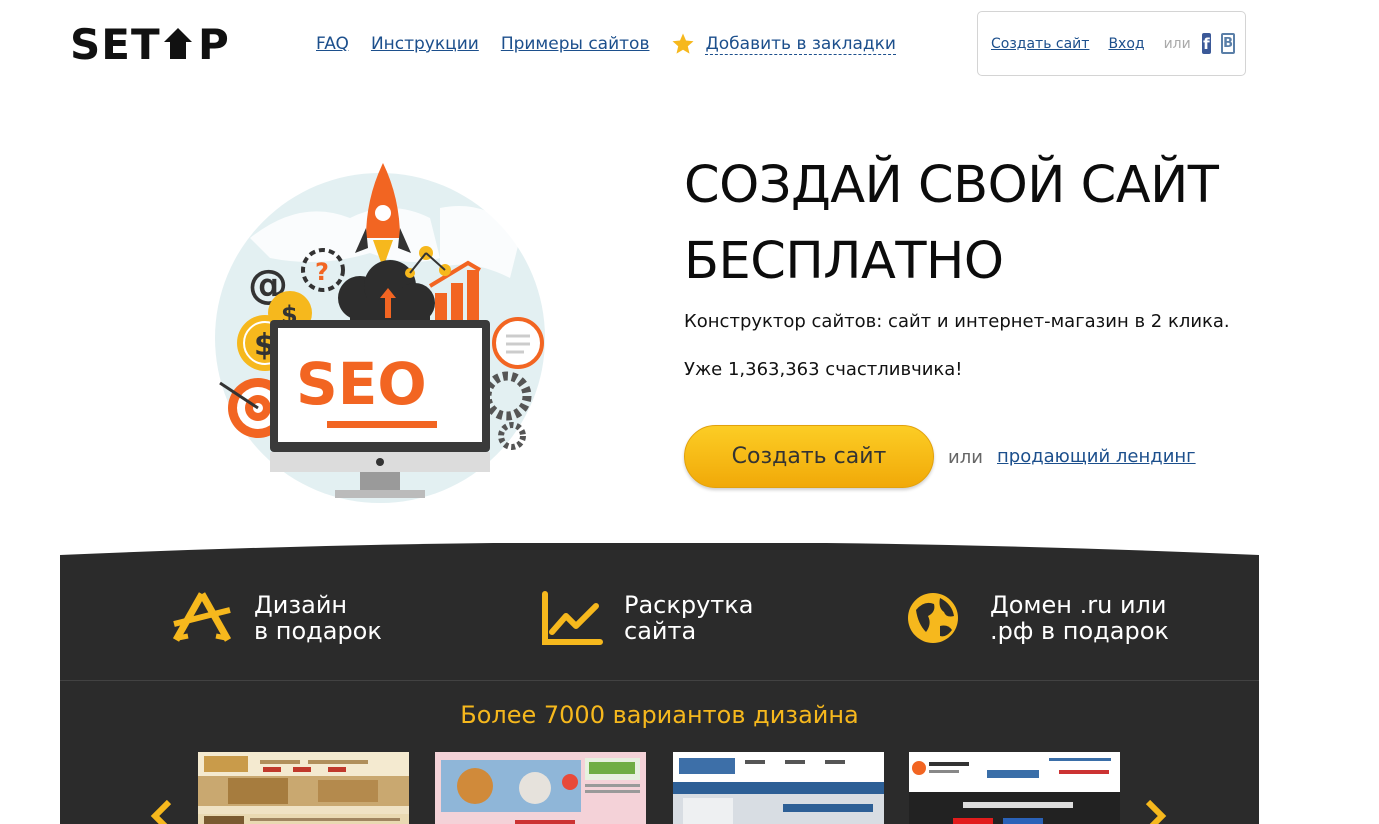 This screenshot has width=1379, height=824. I want to click on bookmark-group: Добавить в закладки, so click(783, 44).